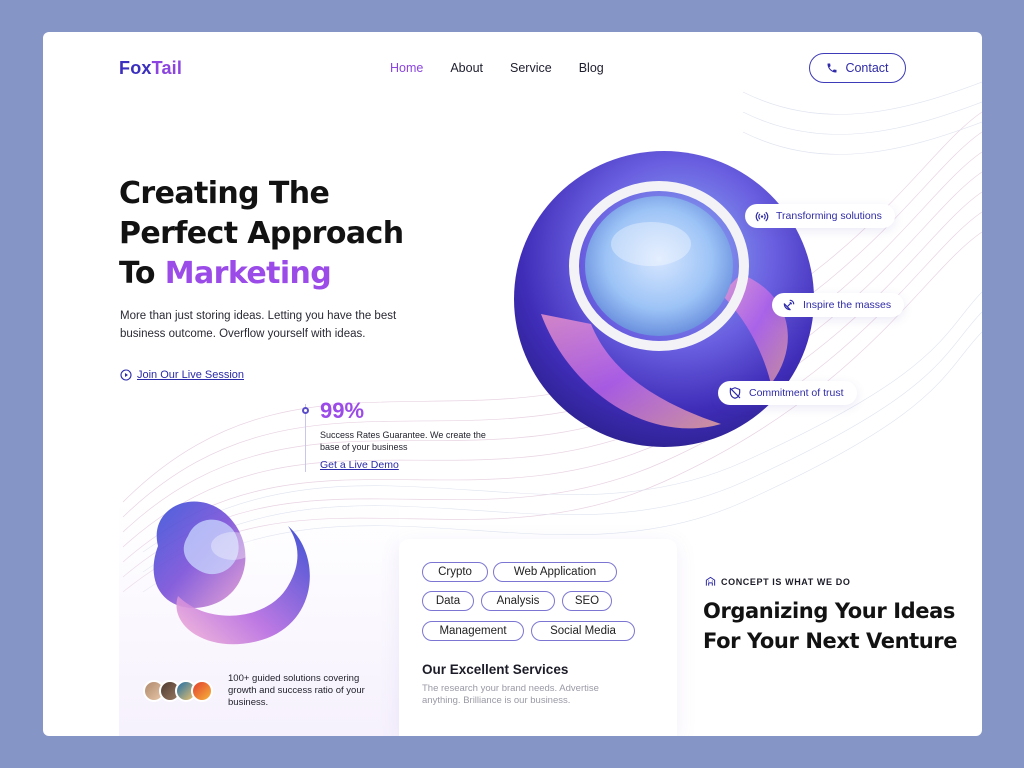 The image size is (1024, 768). Describe the element at coordinates (495, 669) in the screenshot. I see `services-title: Our Excellent Services` at that location.